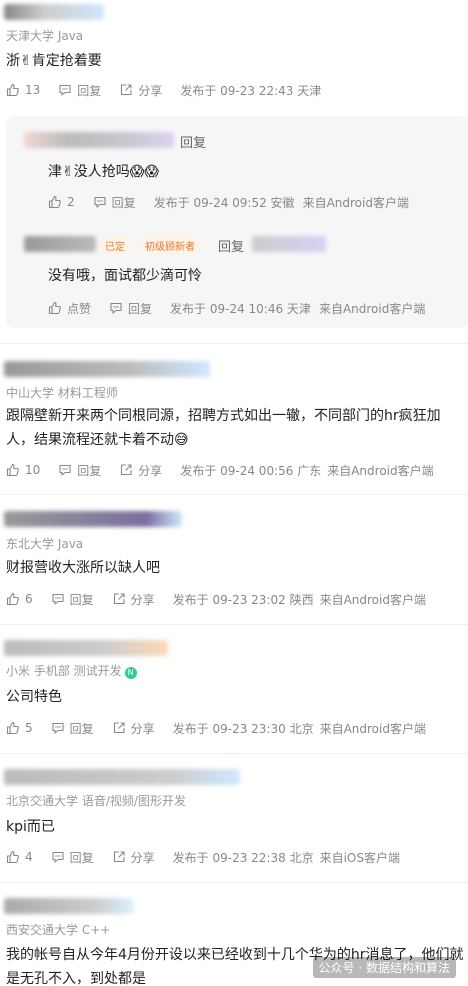  Describe the element at coordinates (58, 930) in the screenshot. I see `school-label: 西安交通大学 C++` at that location.